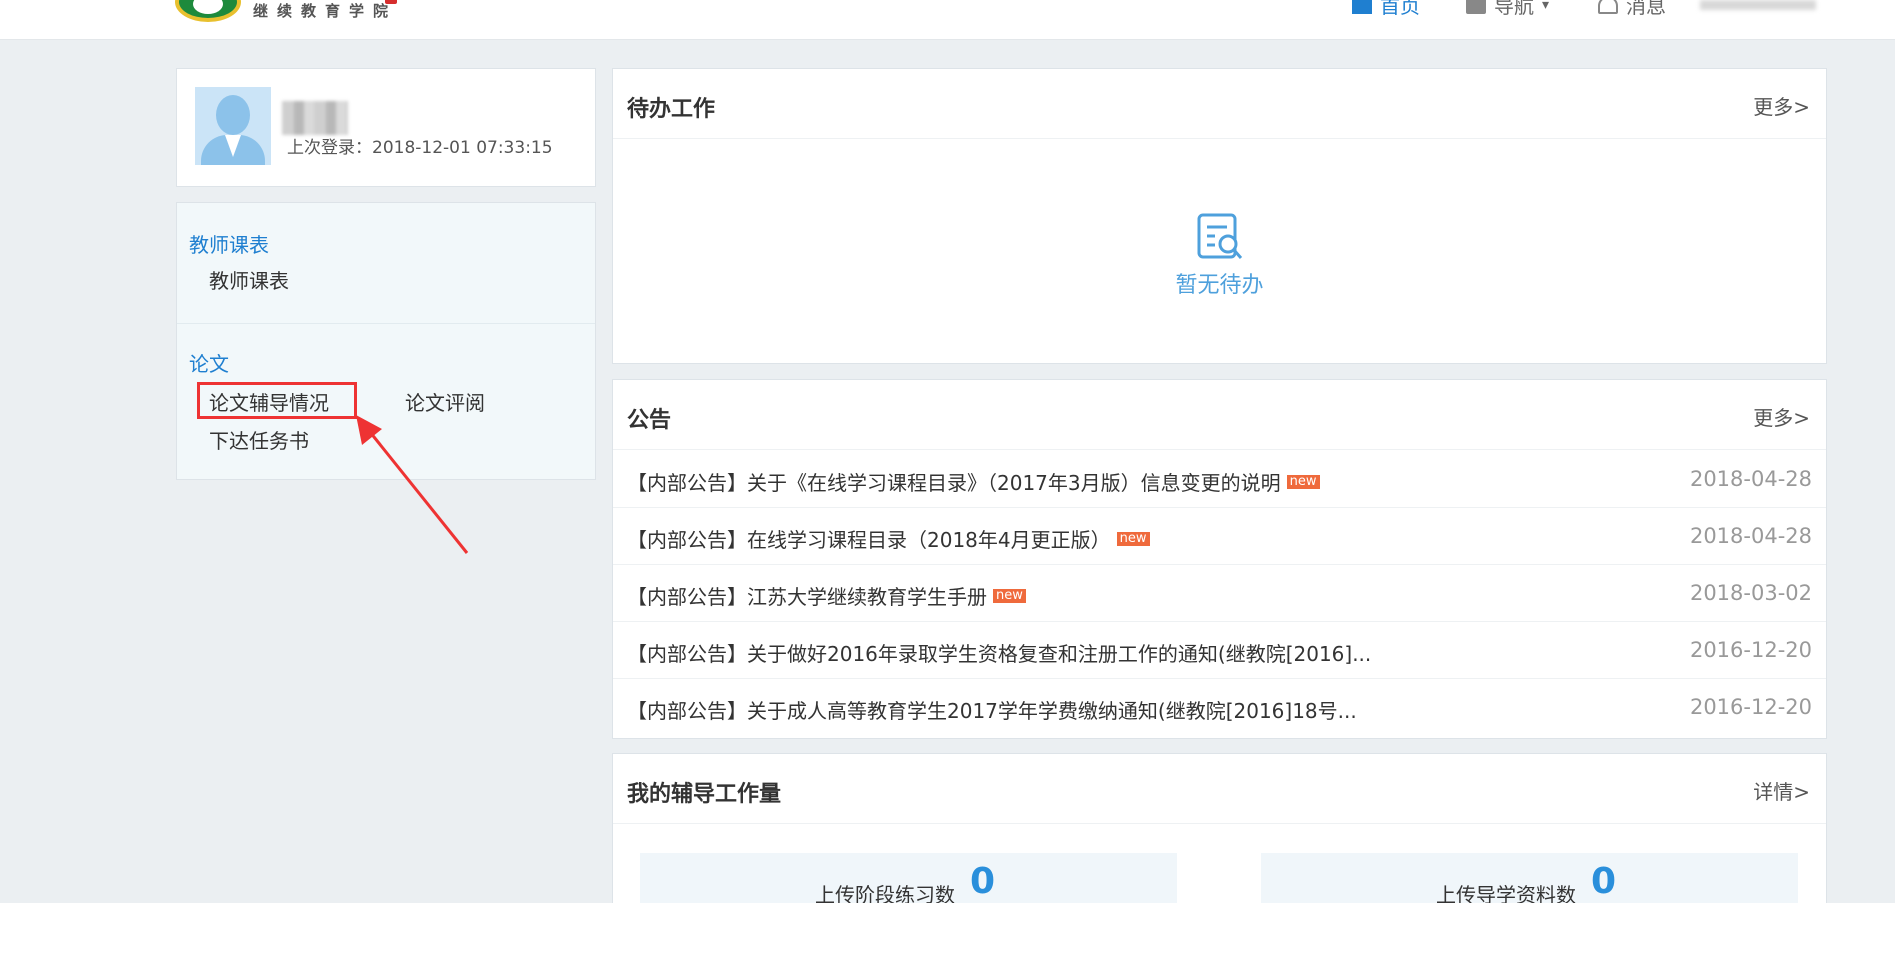 The width and height of the screenshot is (1895, 955). What do you see at coordinates (259, 439) in the screenshot?
I see `menu-item-issue-task: 下达任务书` at bounding box center [259, 439].